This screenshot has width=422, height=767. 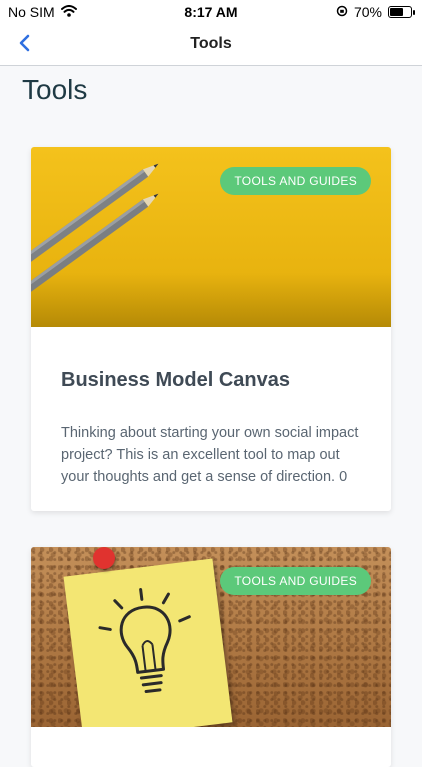 I want to click on nav-title: Tools, so click(x=211, y=43).